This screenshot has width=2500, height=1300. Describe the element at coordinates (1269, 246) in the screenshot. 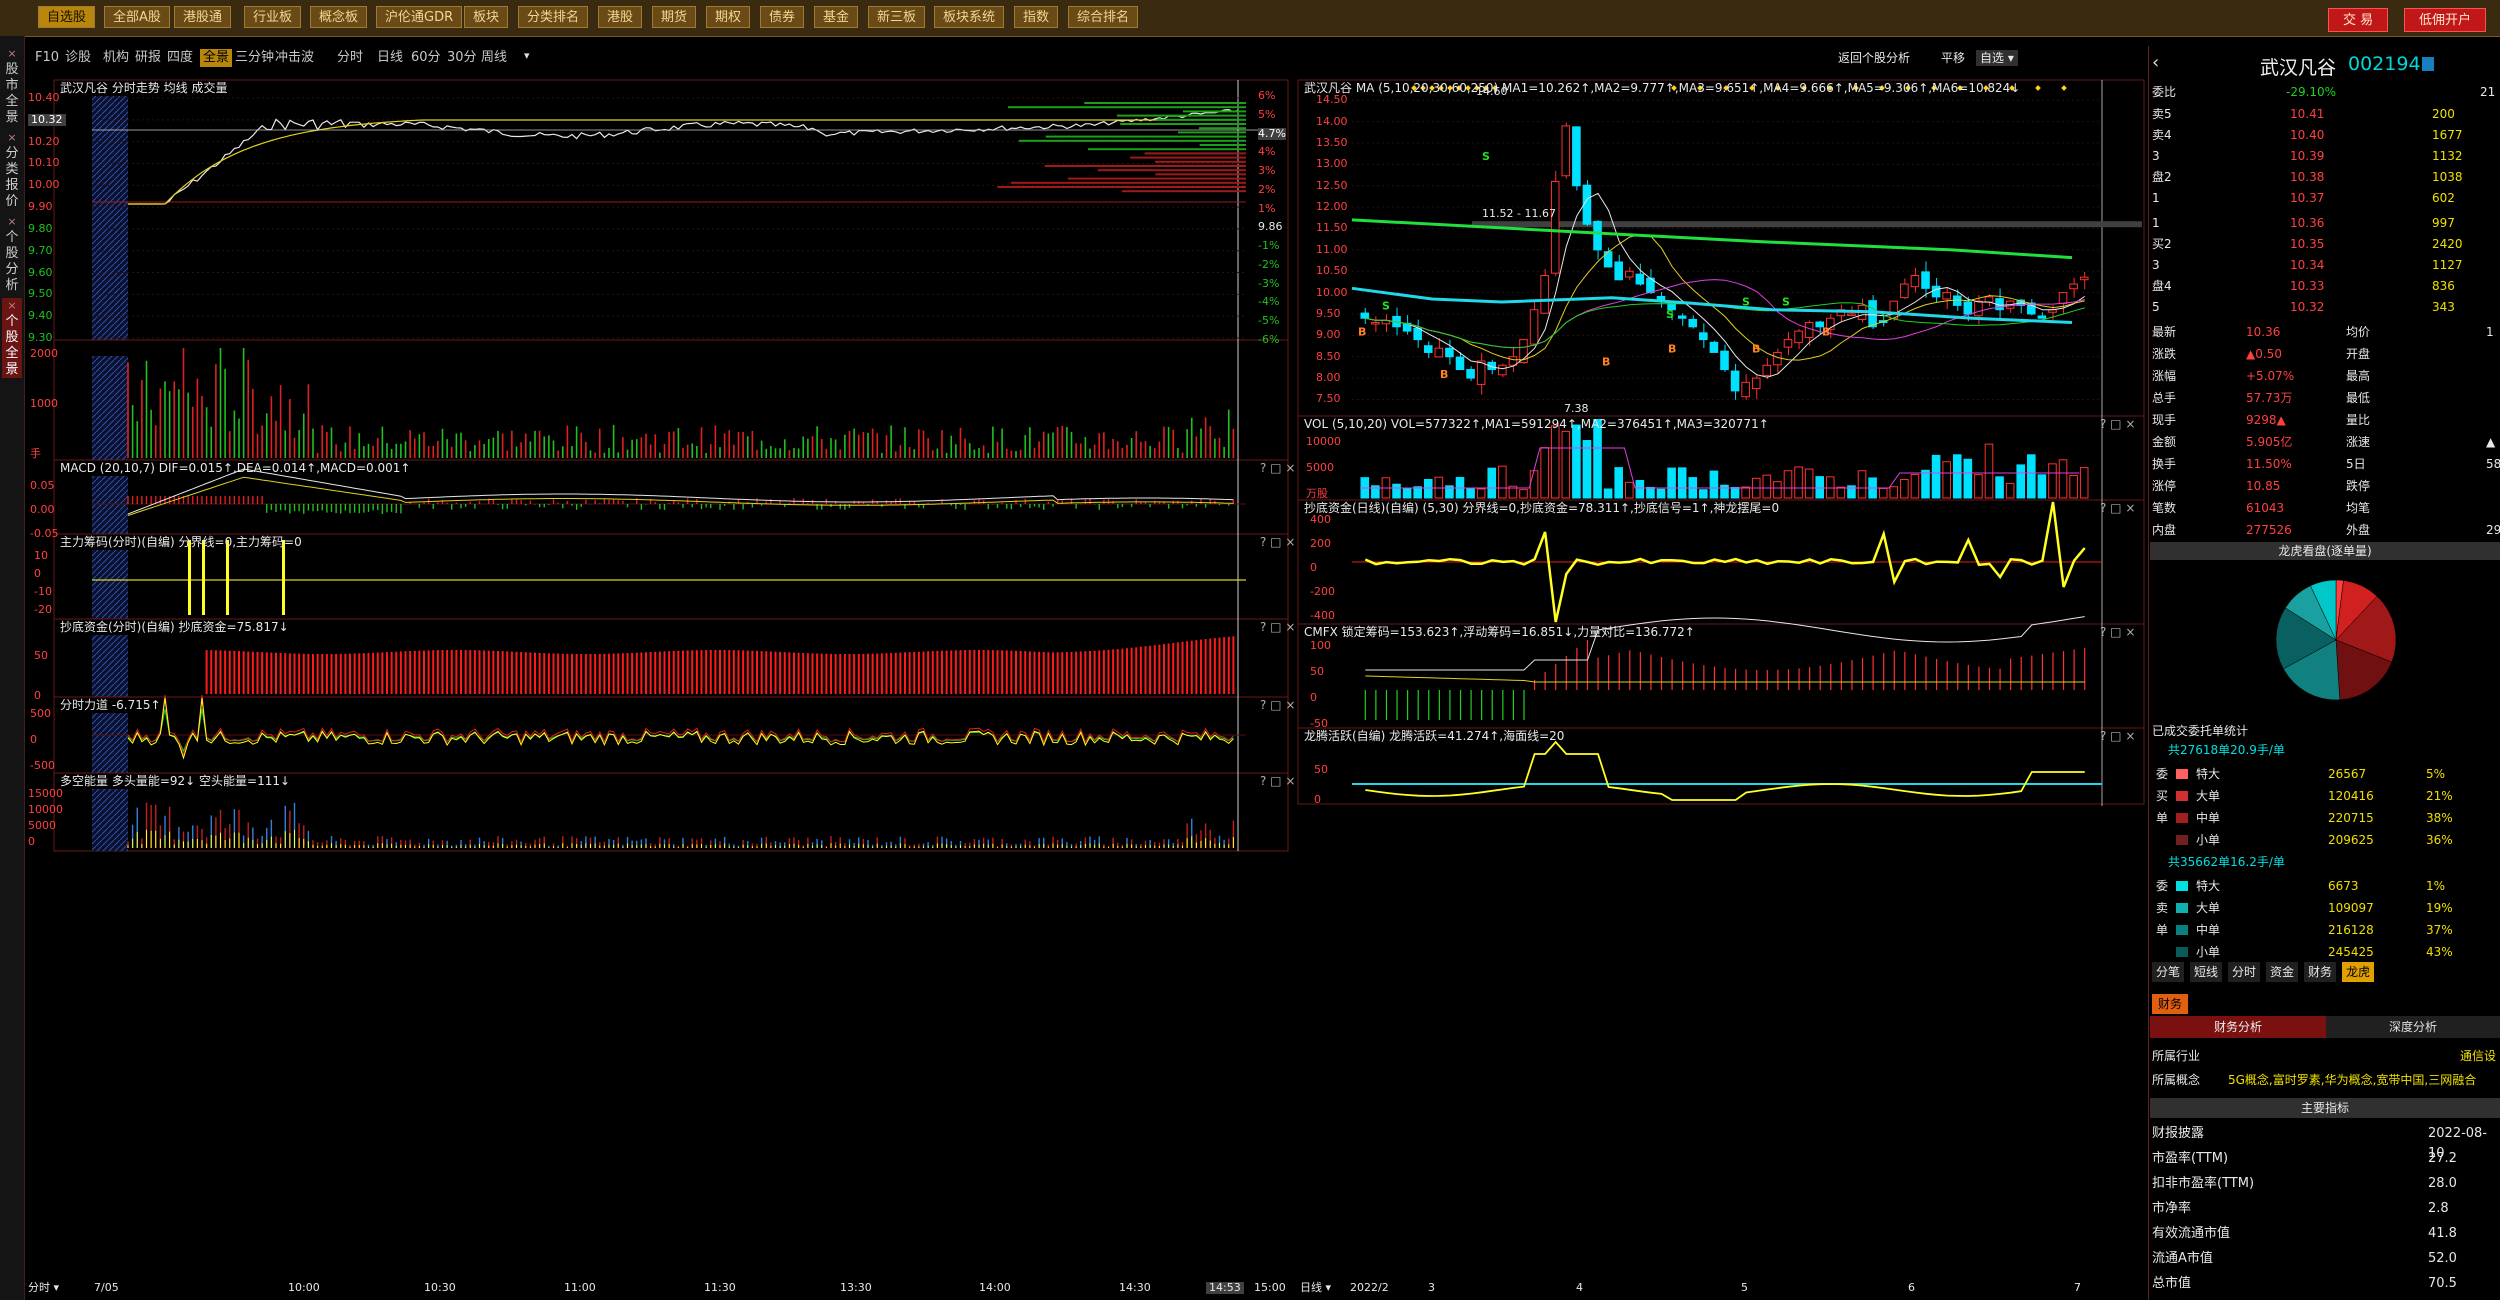

I see `pct-tick: -1%` at that location.